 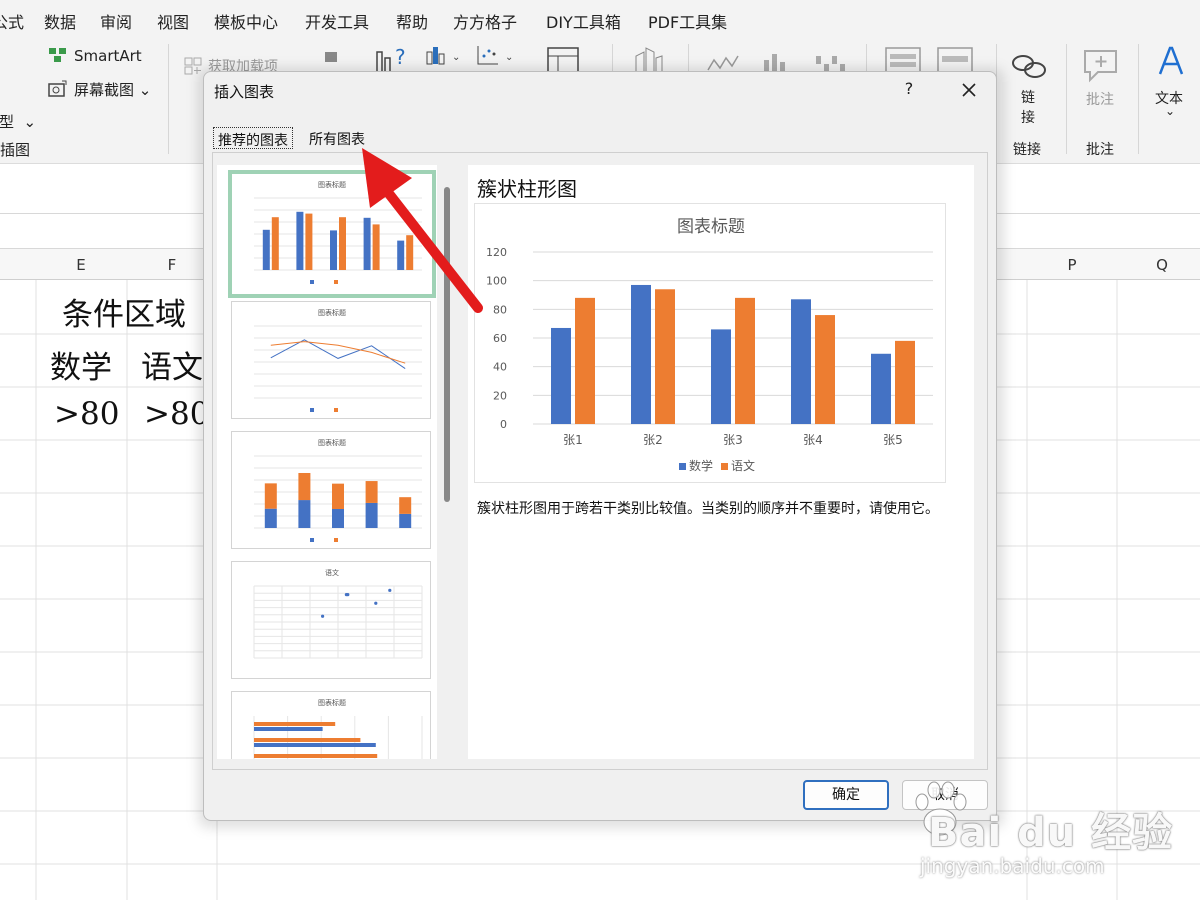 What do you see at coordinates (18, 121) in the screenshot?
I see `model-button: 模型 ⌄` at bounding box center [18, 121].